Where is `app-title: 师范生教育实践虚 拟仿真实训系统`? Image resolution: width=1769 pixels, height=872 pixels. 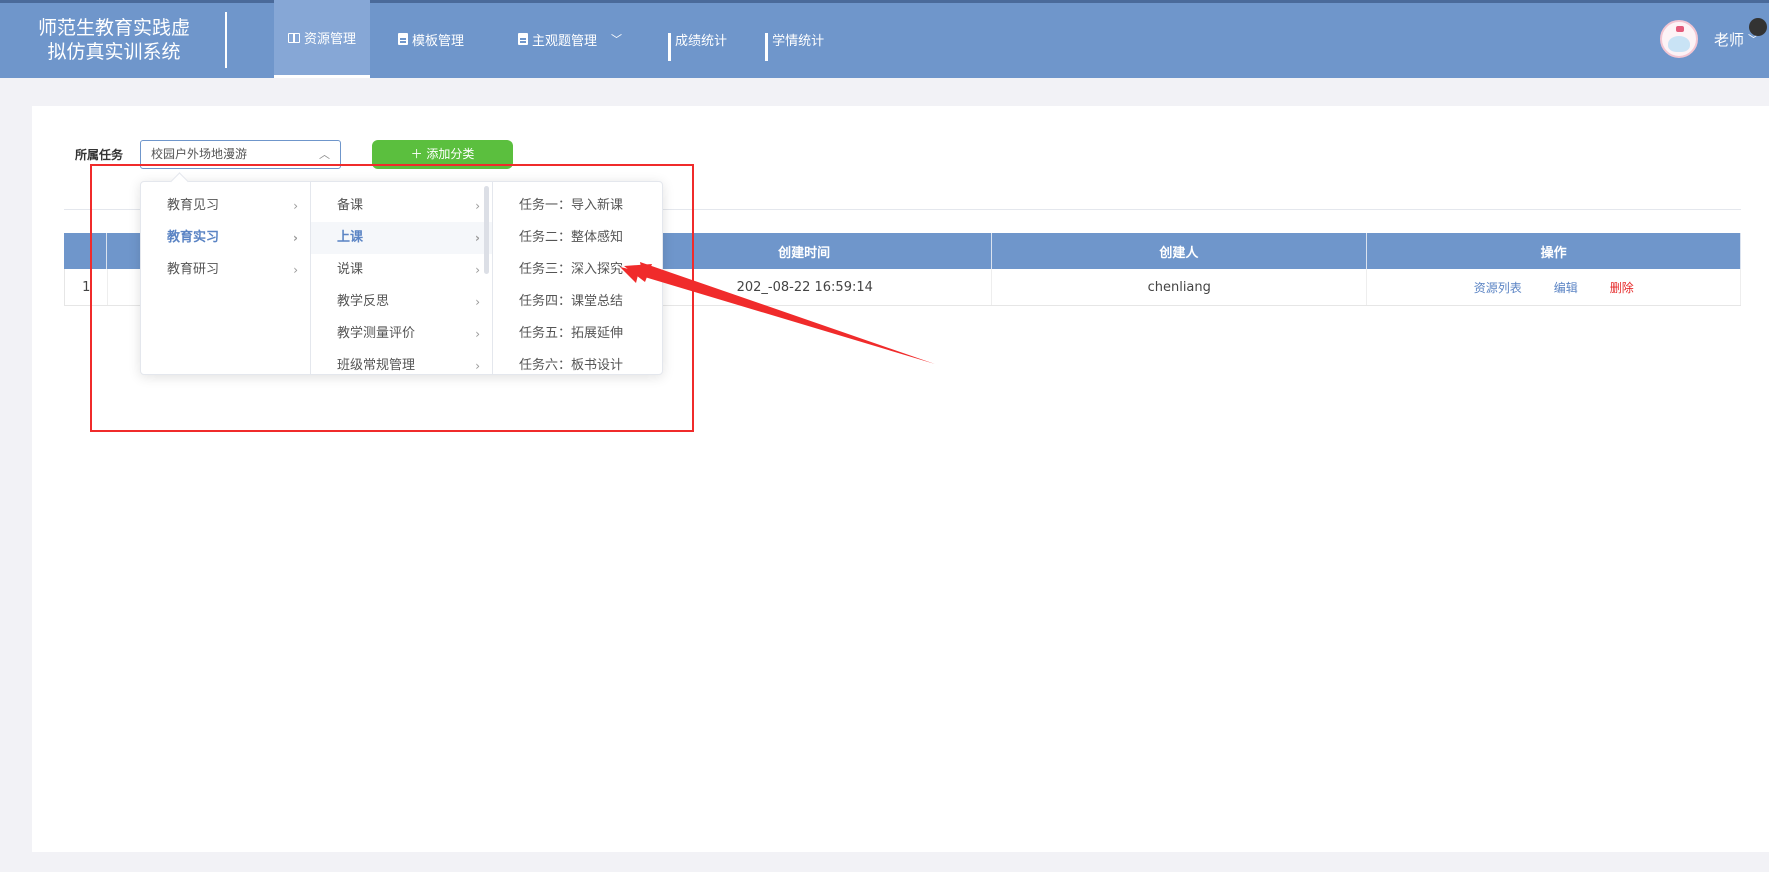
app-title: 师范生教育实践虚 拟仿真实训系统 is located at coordinates (114, 40).